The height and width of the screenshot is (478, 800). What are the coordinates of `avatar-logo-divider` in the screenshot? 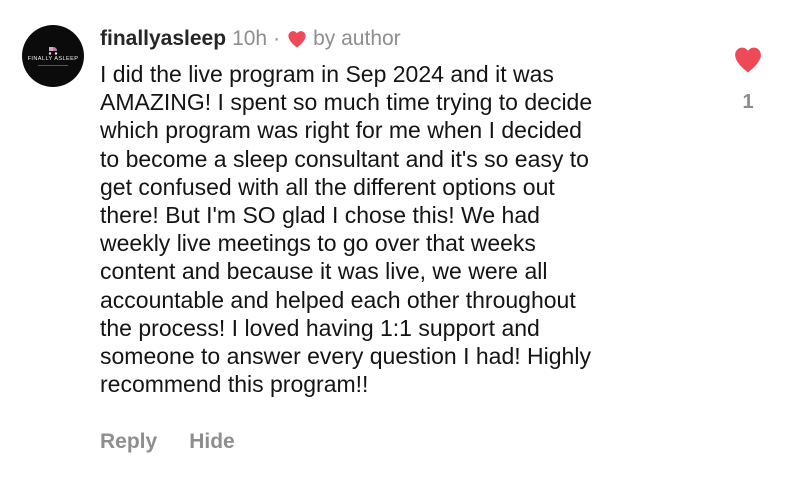 It's located at (53, 66).